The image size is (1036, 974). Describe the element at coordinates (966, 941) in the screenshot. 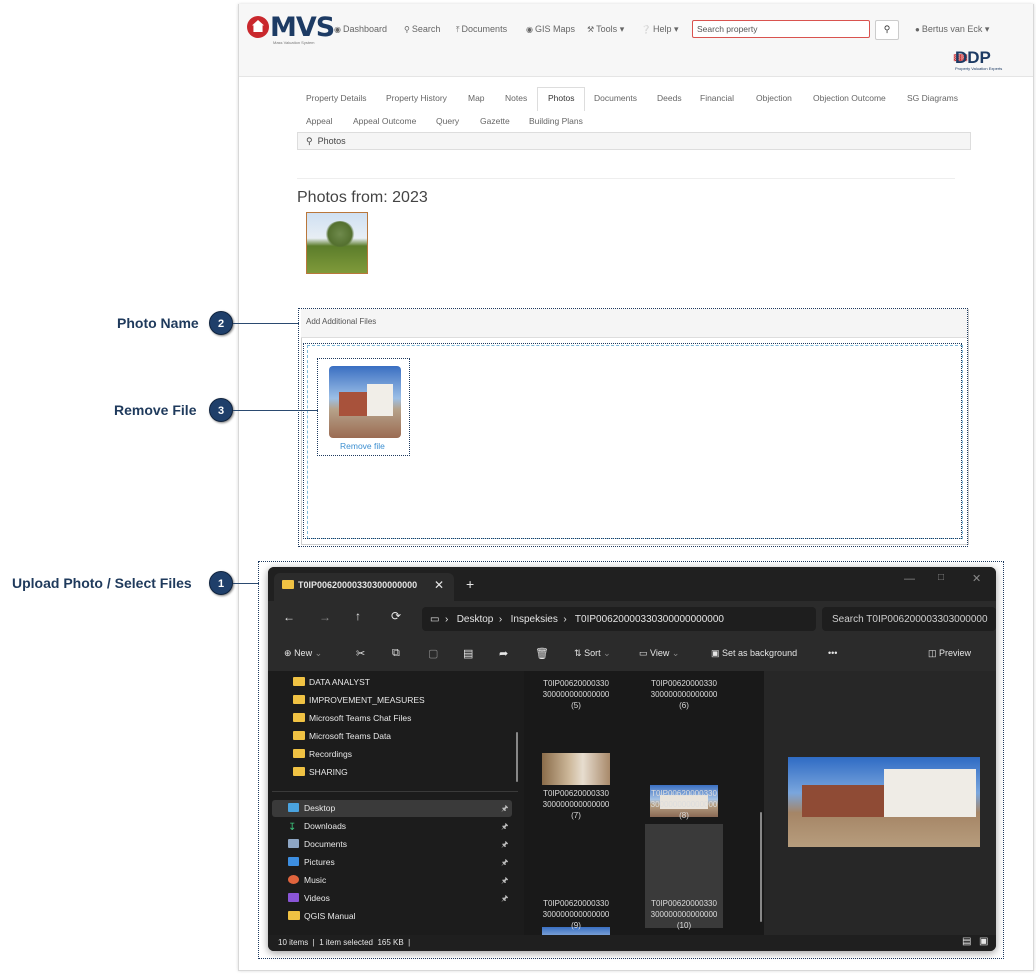

I see `details-view-icon: ▤` at that location.